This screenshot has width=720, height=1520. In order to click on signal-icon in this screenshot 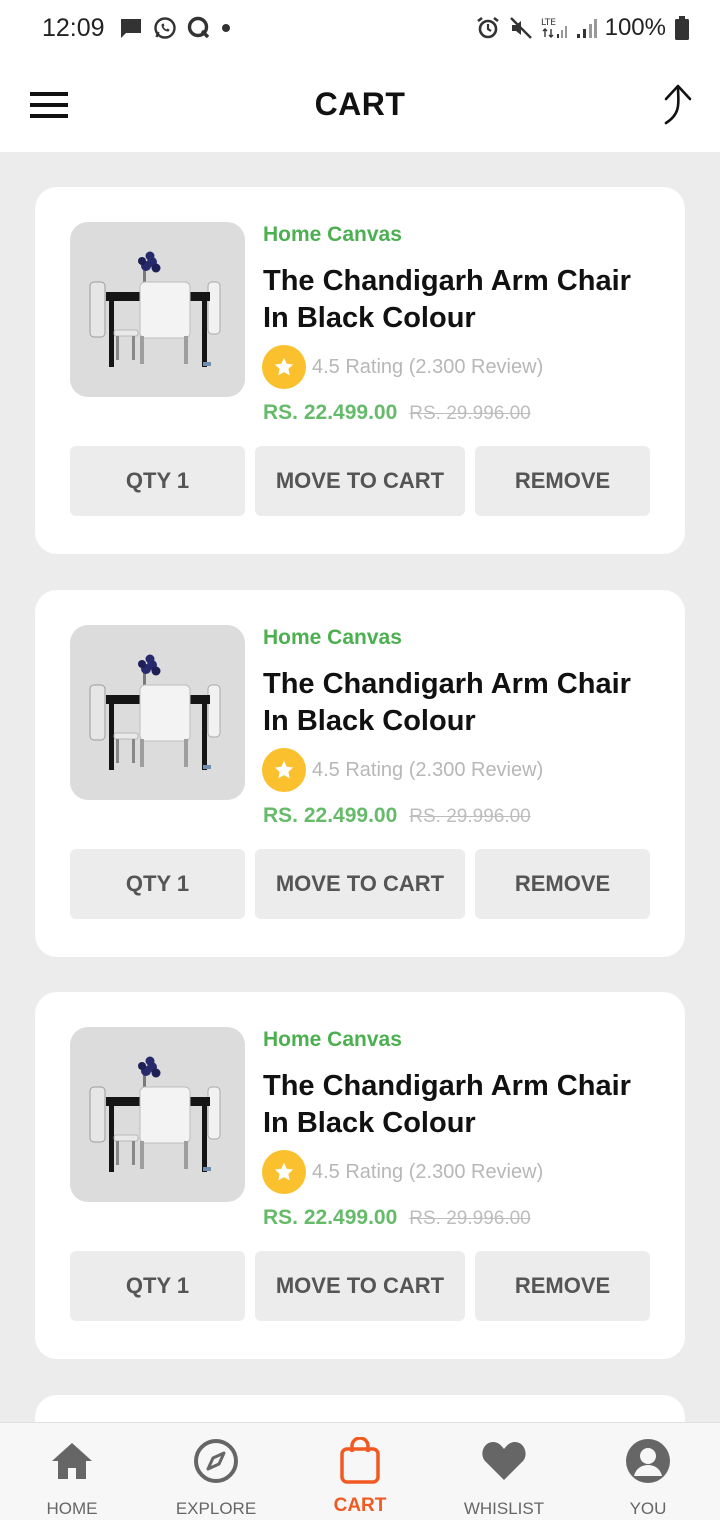, I will do `click(586, 28)`.